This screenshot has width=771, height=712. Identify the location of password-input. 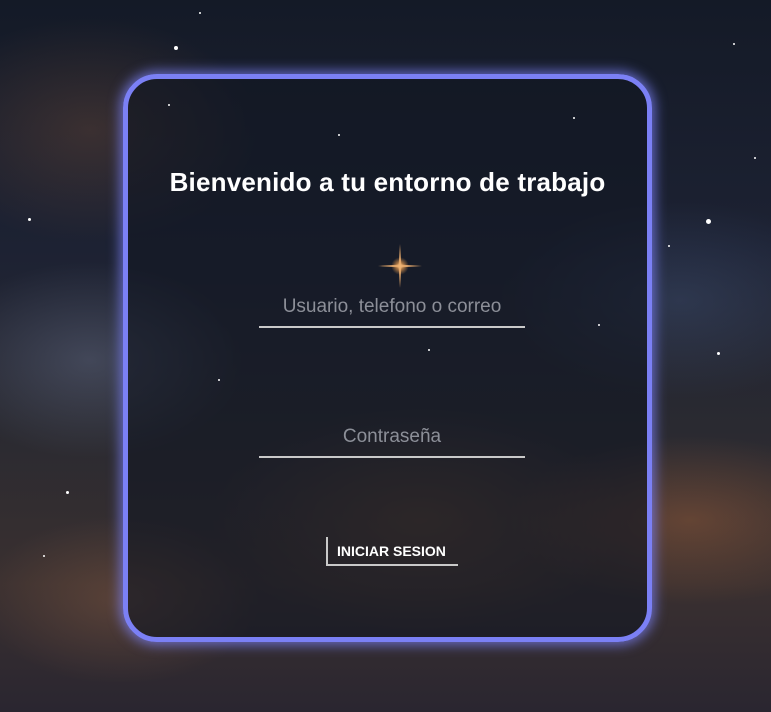
(392, 438).